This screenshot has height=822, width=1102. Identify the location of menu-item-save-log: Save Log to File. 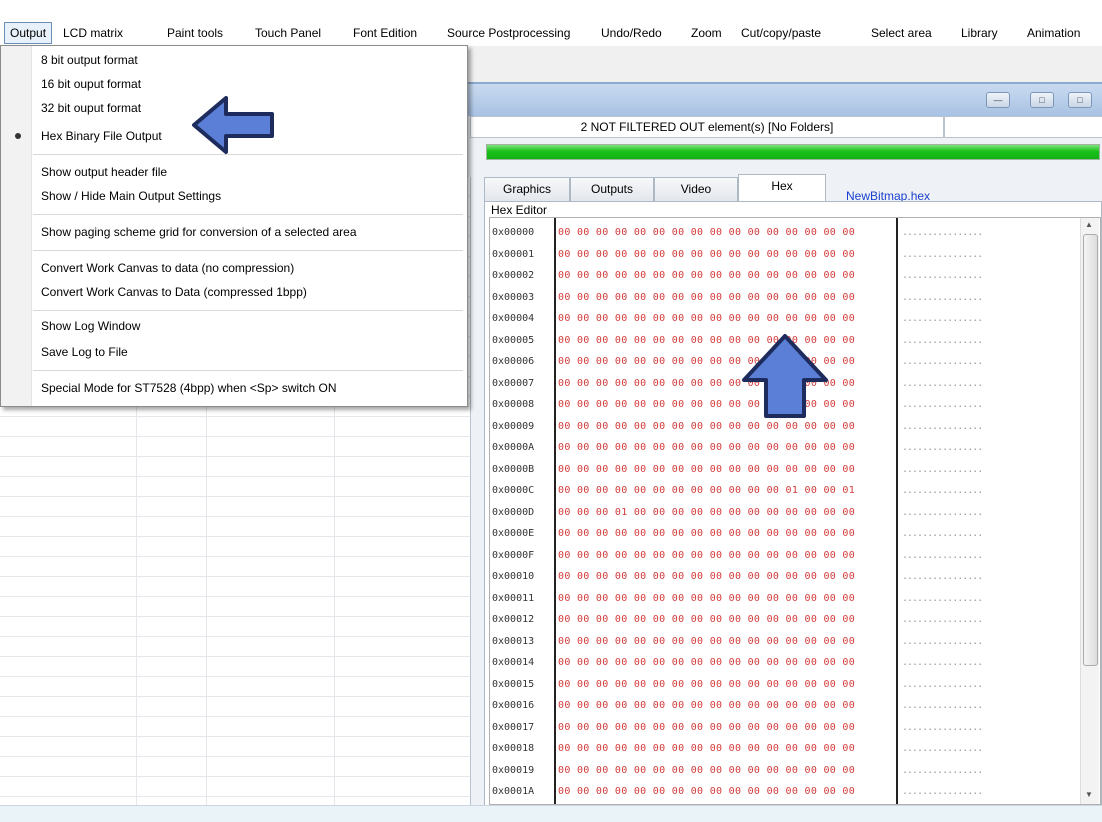
(84, 352).